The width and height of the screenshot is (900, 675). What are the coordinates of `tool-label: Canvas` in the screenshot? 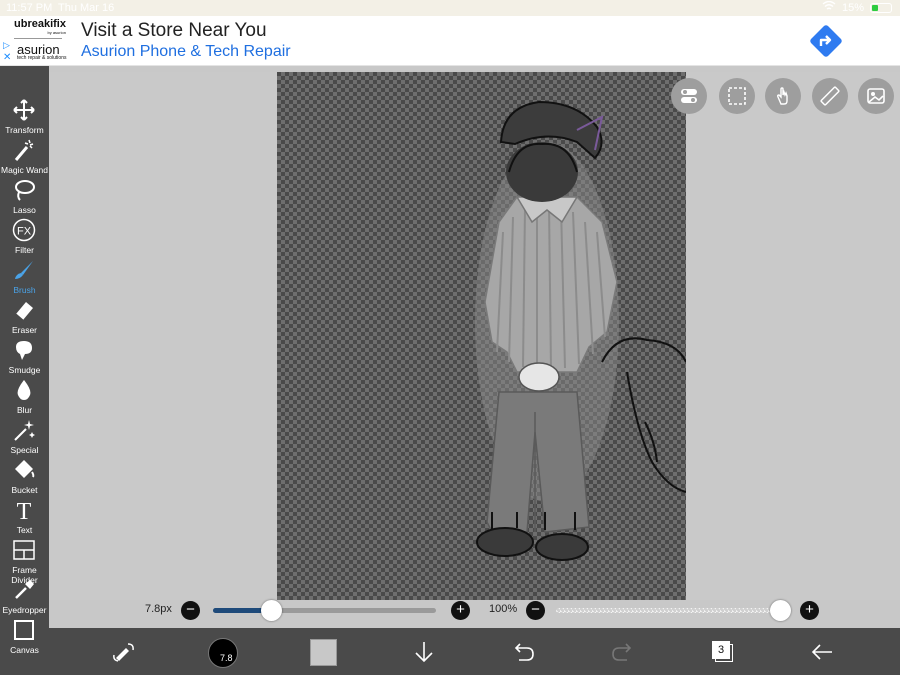 It's located at (24, 650).